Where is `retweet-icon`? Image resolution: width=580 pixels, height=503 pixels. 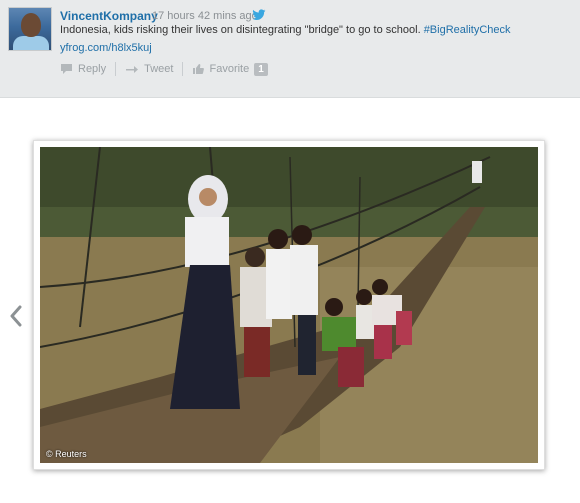 retweet-icon is located at coordinates (132, 69).